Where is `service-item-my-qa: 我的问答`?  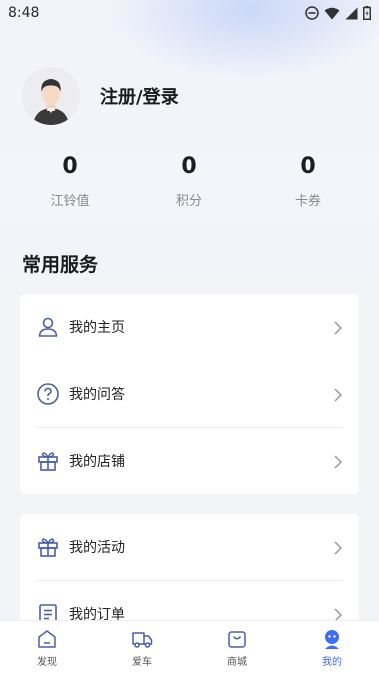
service-item-my-qa: 我的问答 is located at coordinates (189, 394).